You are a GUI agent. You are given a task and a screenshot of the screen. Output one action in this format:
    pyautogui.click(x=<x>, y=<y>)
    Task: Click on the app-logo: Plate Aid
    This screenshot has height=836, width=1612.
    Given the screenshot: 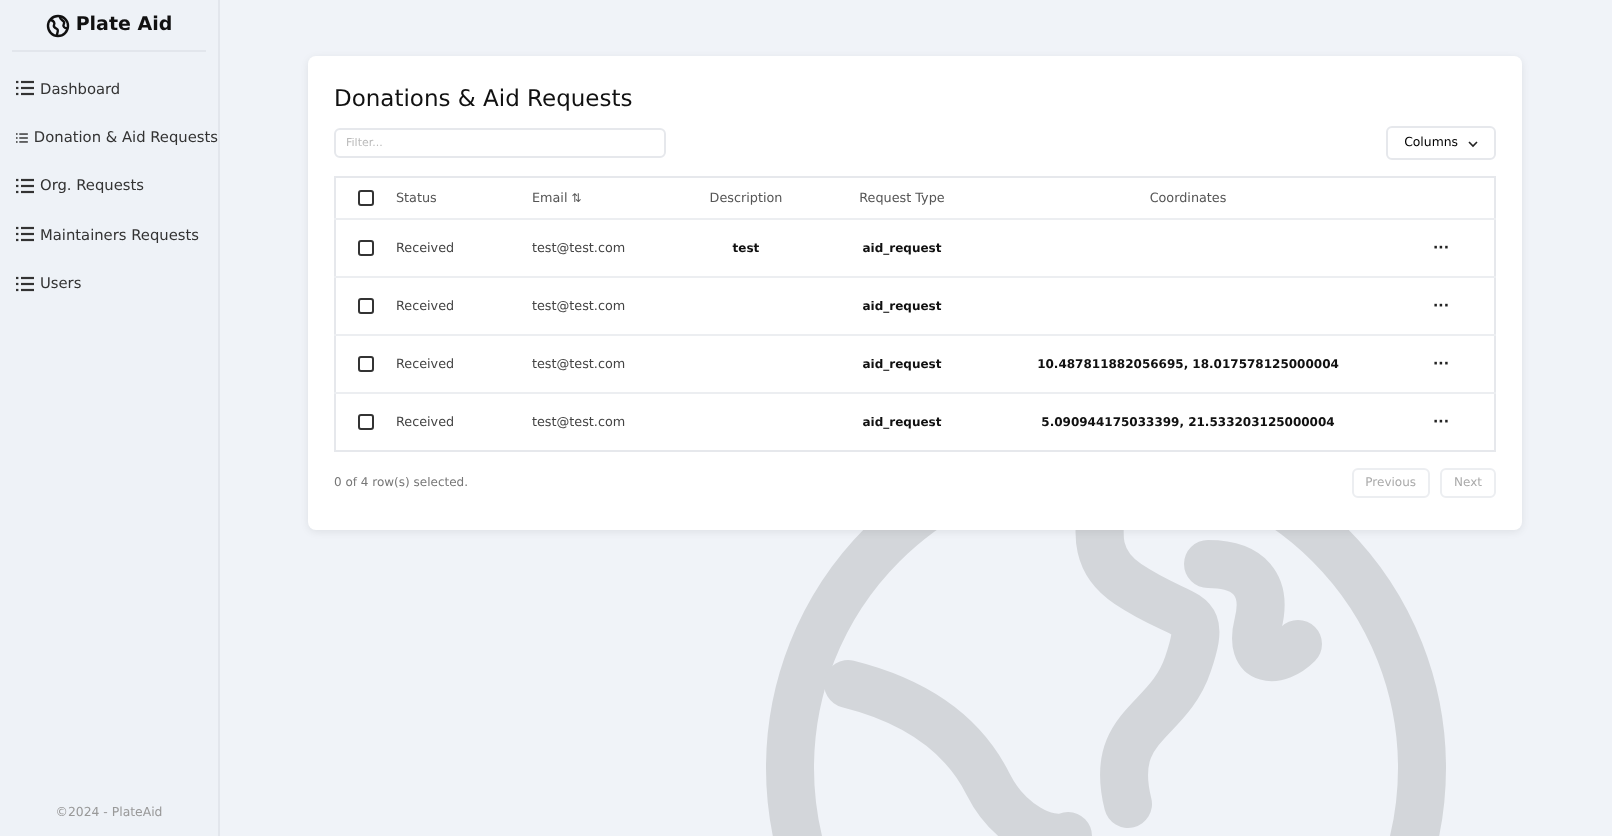 What is the action you would take?
    pyautogui.click(x=124, y=25)
    